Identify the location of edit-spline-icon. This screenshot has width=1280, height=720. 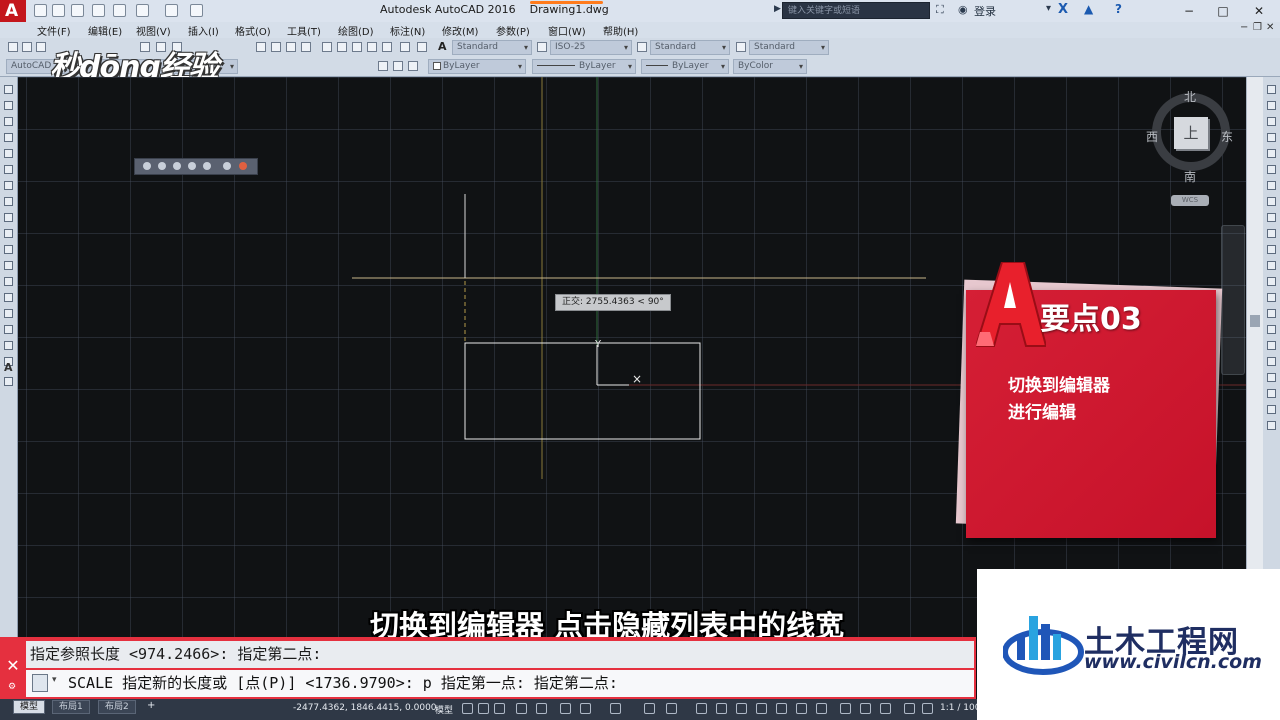
(1271, 393).